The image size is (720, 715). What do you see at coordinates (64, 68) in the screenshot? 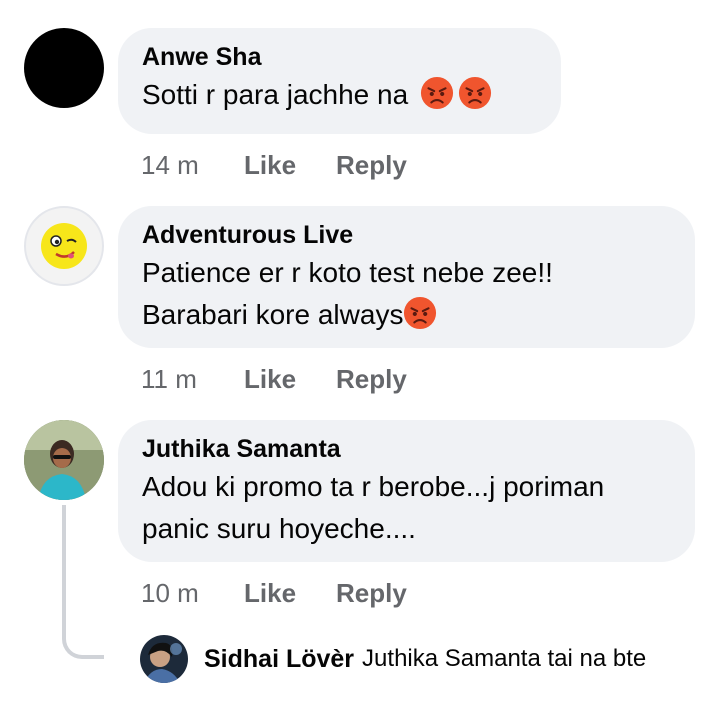
I see `avatar-anwe-sha` at bounding box center [64, 68].